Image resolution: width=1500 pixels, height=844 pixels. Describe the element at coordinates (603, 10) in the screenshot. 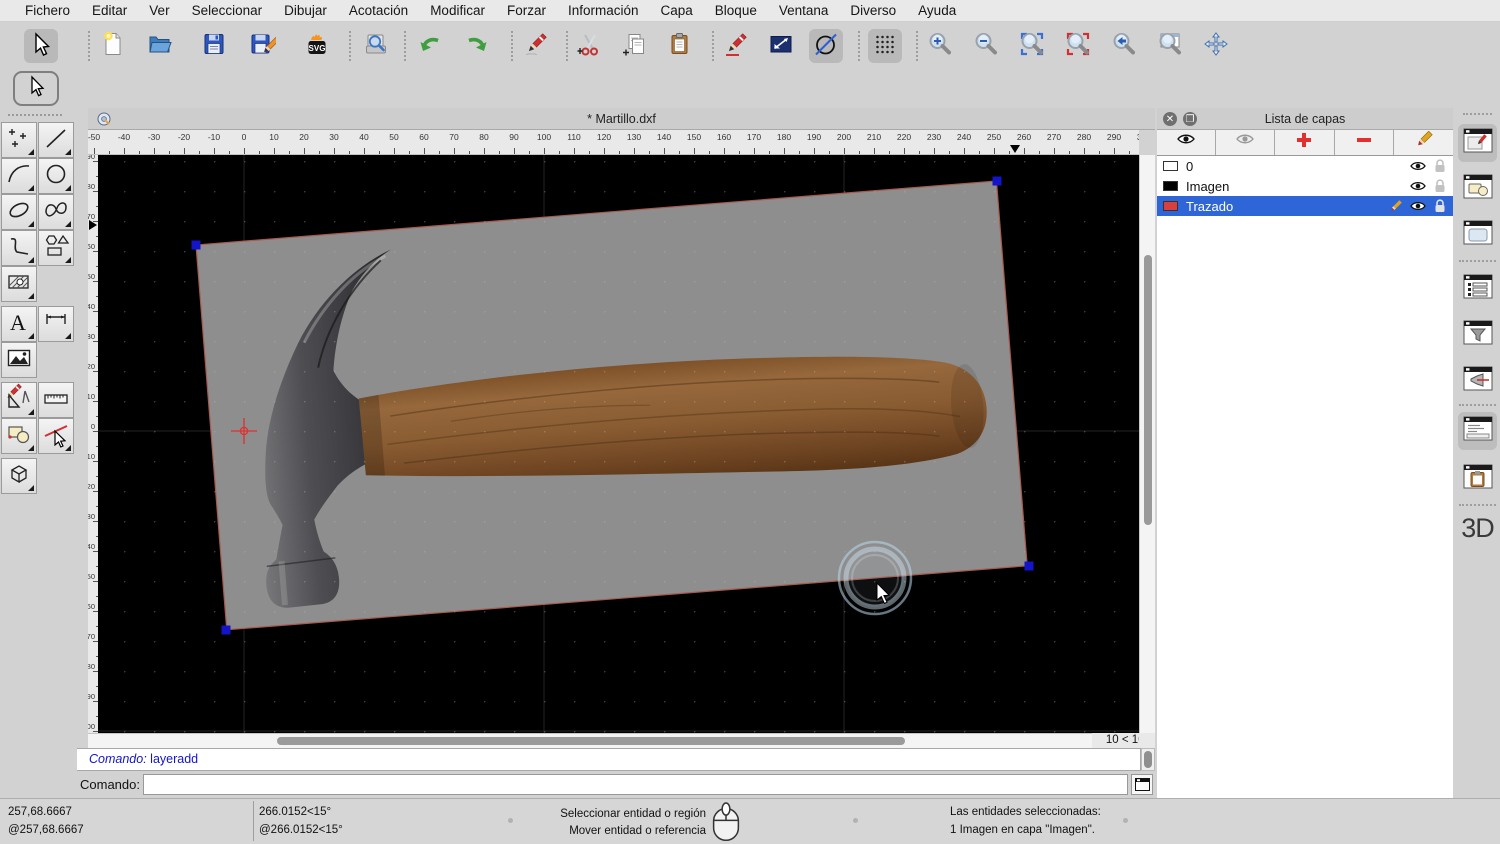

I see `menu-informacion: Información` at that location.